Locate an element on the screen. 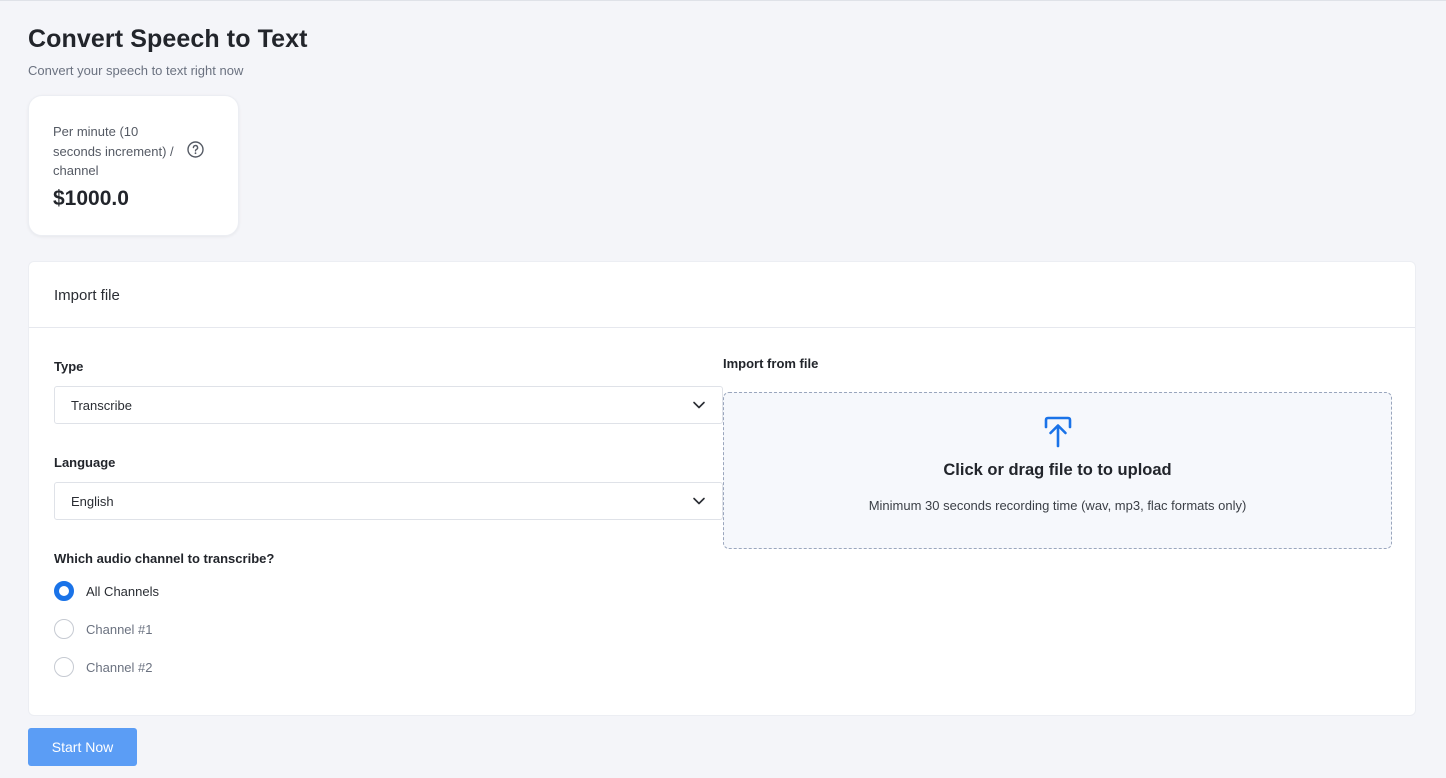 Image resolution: width=1446 pixels, height=778 pixels. radio-all-channels: All Channels is located at coordinates (106, 591).